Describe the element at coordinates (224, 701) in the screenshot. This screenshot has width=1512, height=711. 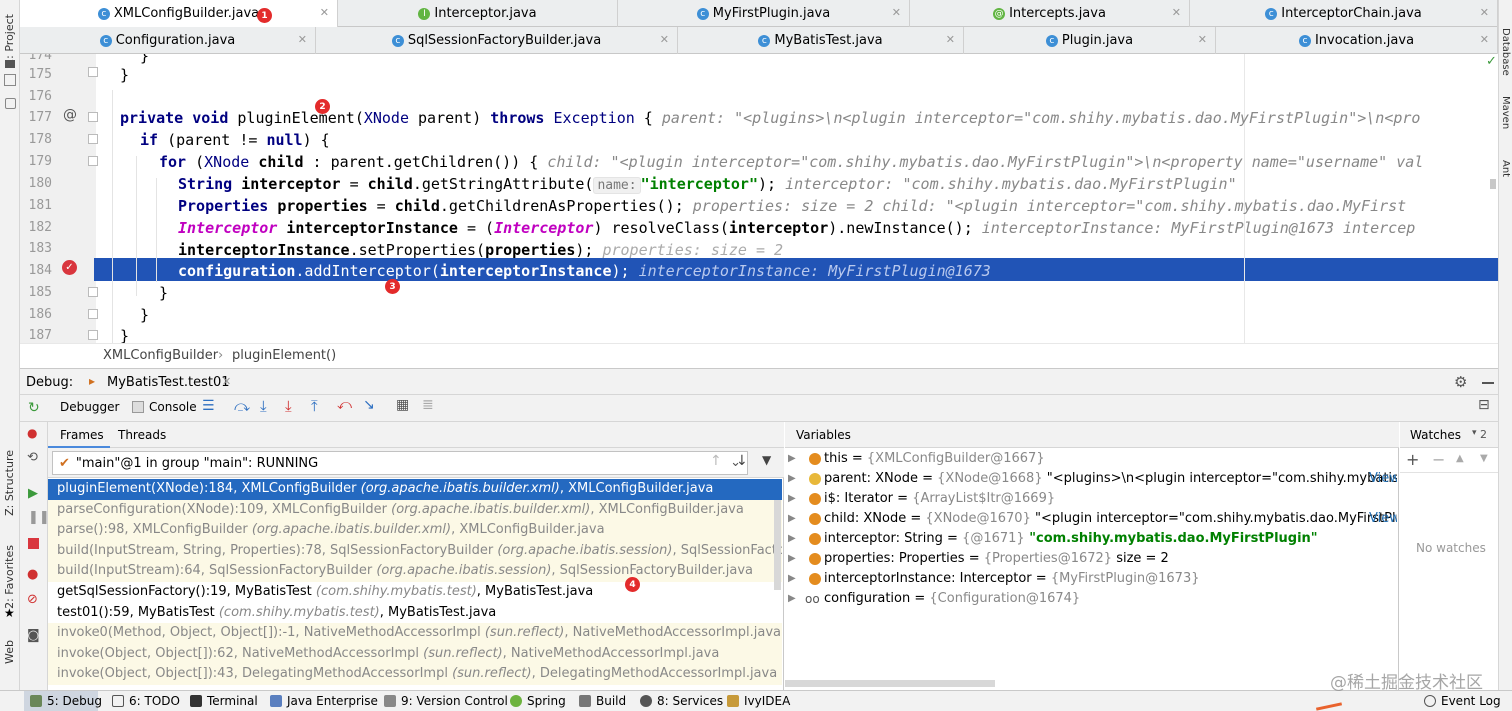
I see `status-terminal: Terminal` at that location.